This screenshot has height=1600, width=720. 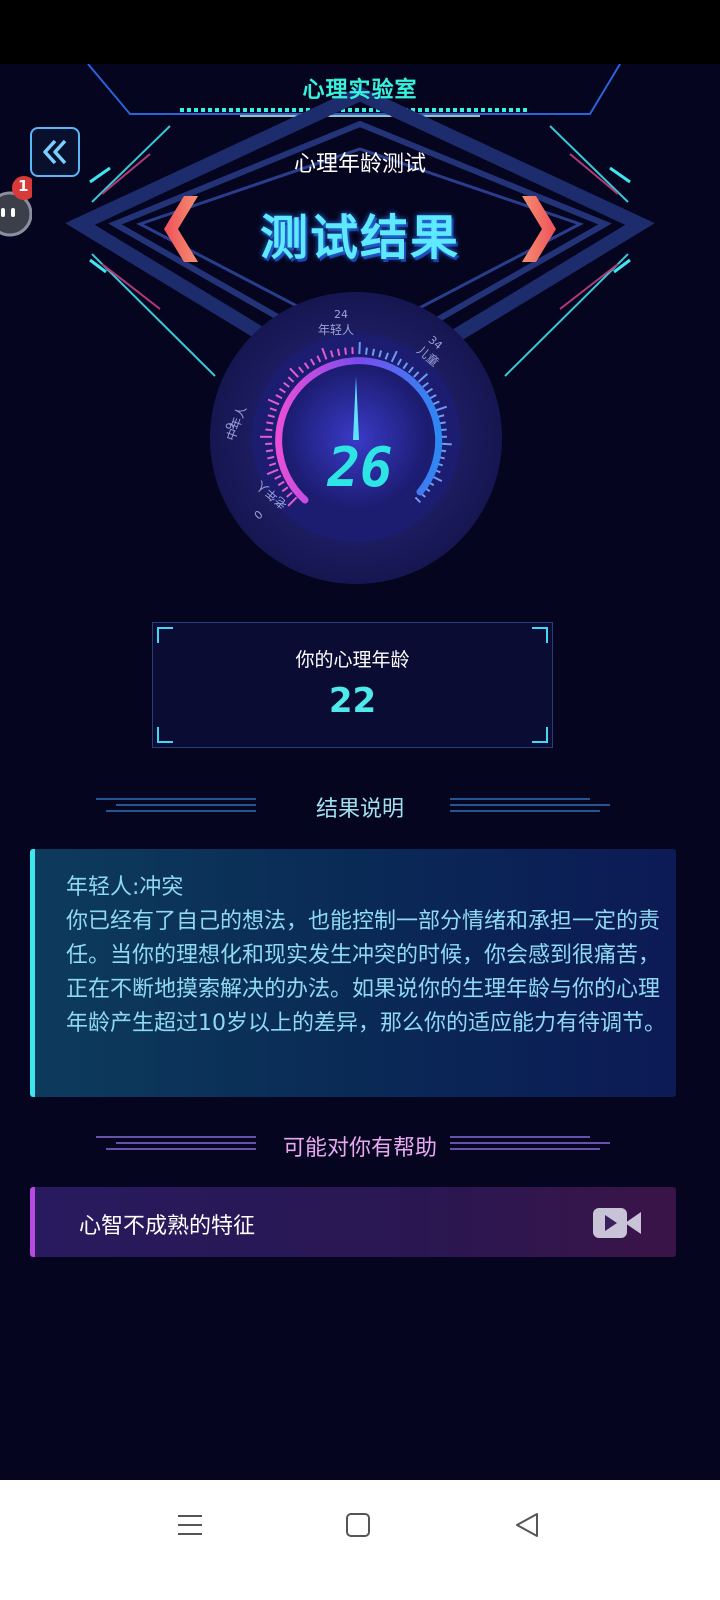 I want to click on help-section-title: 可能对你有帮助, so click(x=359, y=1148).